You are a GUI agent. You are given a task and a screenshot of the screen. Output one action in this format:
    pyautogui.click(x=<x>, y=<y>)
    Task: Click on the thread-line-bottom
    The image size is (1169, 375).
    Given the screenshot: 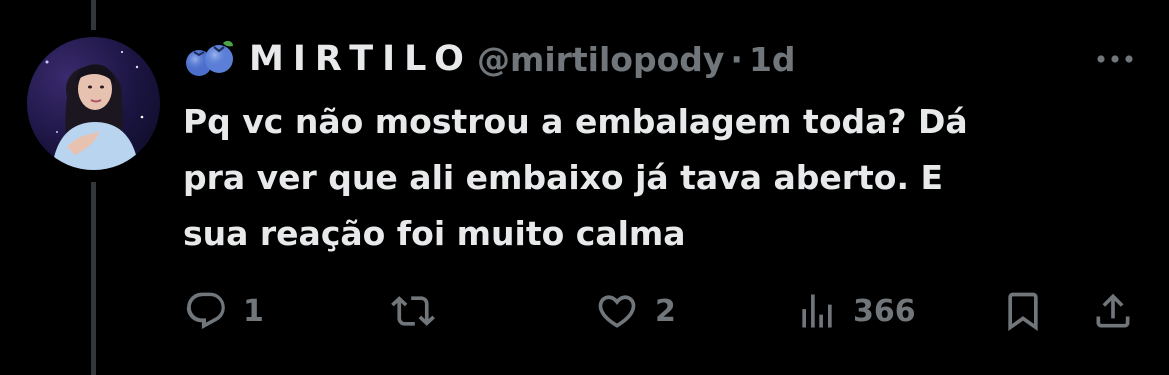 What is the action you would take?
    pyautogui.click(x=93, y=278)
    